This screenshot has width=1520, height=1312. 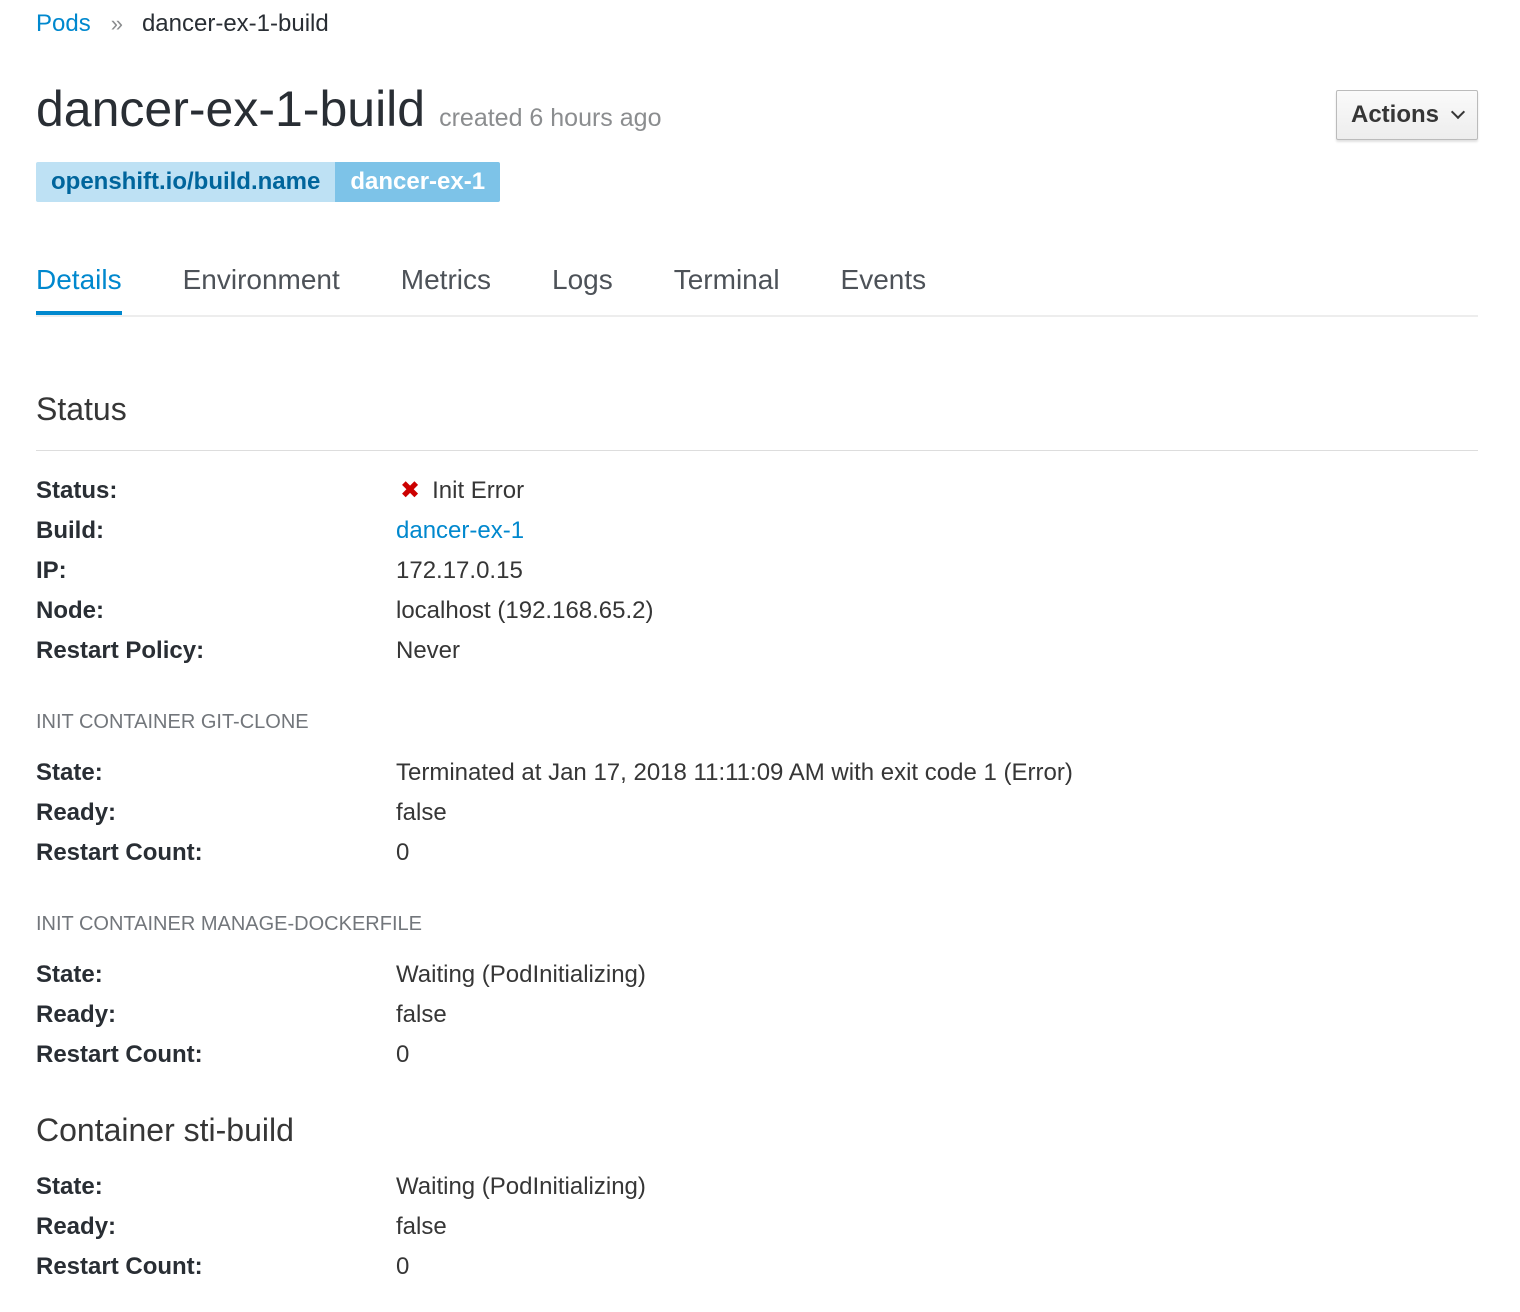 I want to click on status-value-cell: ✖ Init Error, so click(x=460, y=491).